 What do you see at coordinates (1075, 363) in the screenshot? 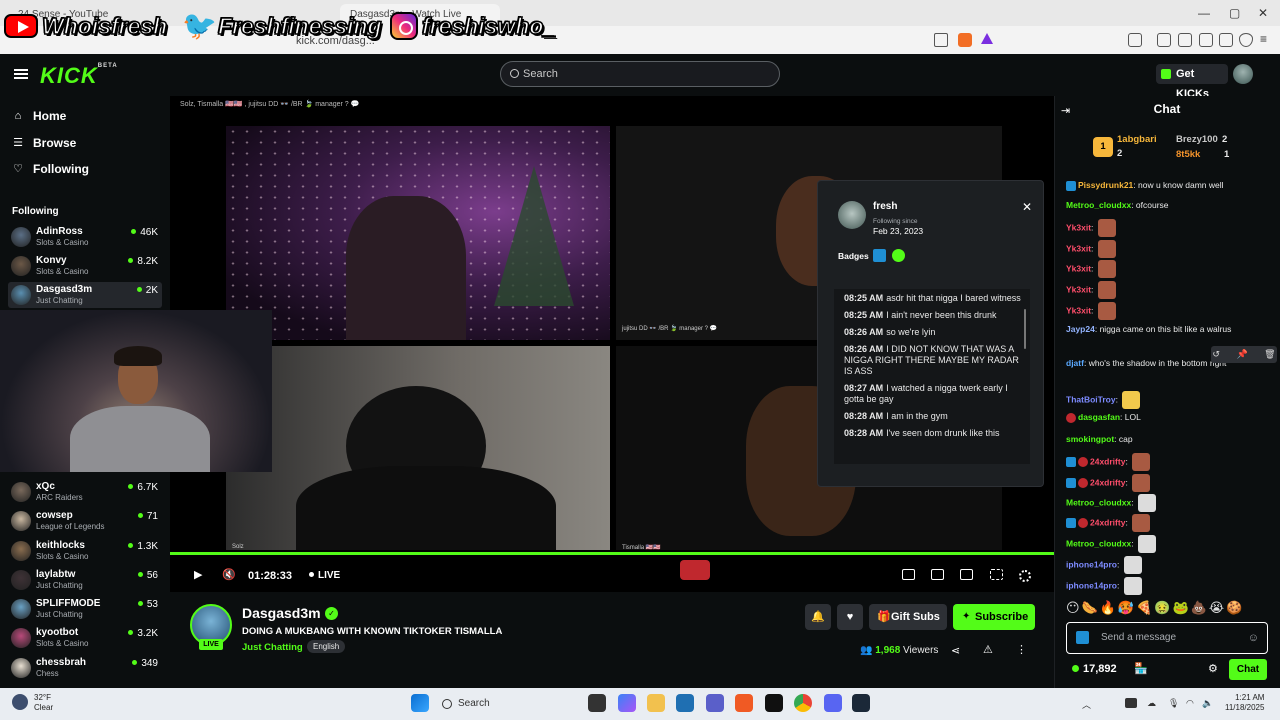
I see `chat-username: djatf` at bounding box center [1075, 363].